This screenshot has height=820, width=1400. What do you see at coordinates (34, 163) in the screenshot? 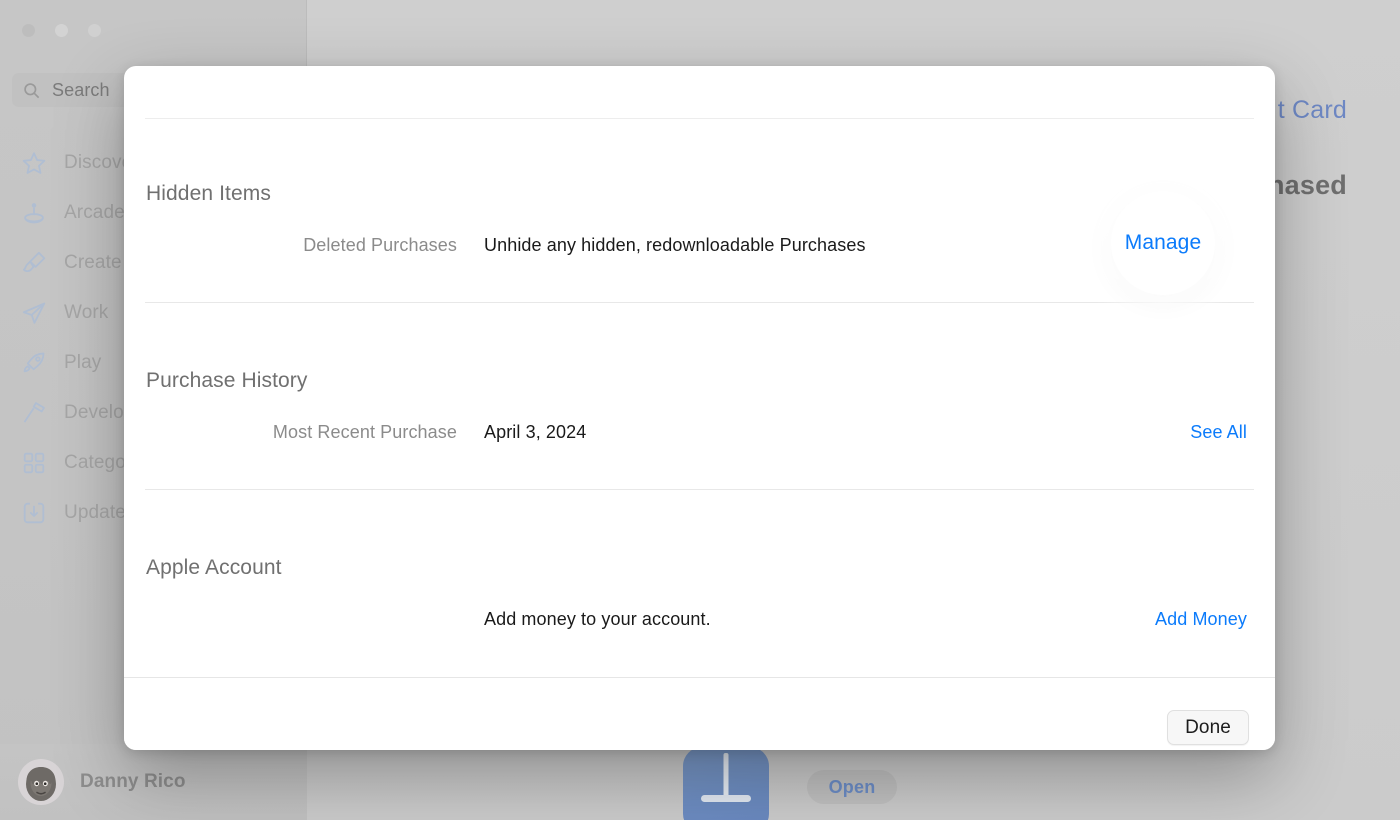
I see `star-icon` at bounding box center [34, 163].